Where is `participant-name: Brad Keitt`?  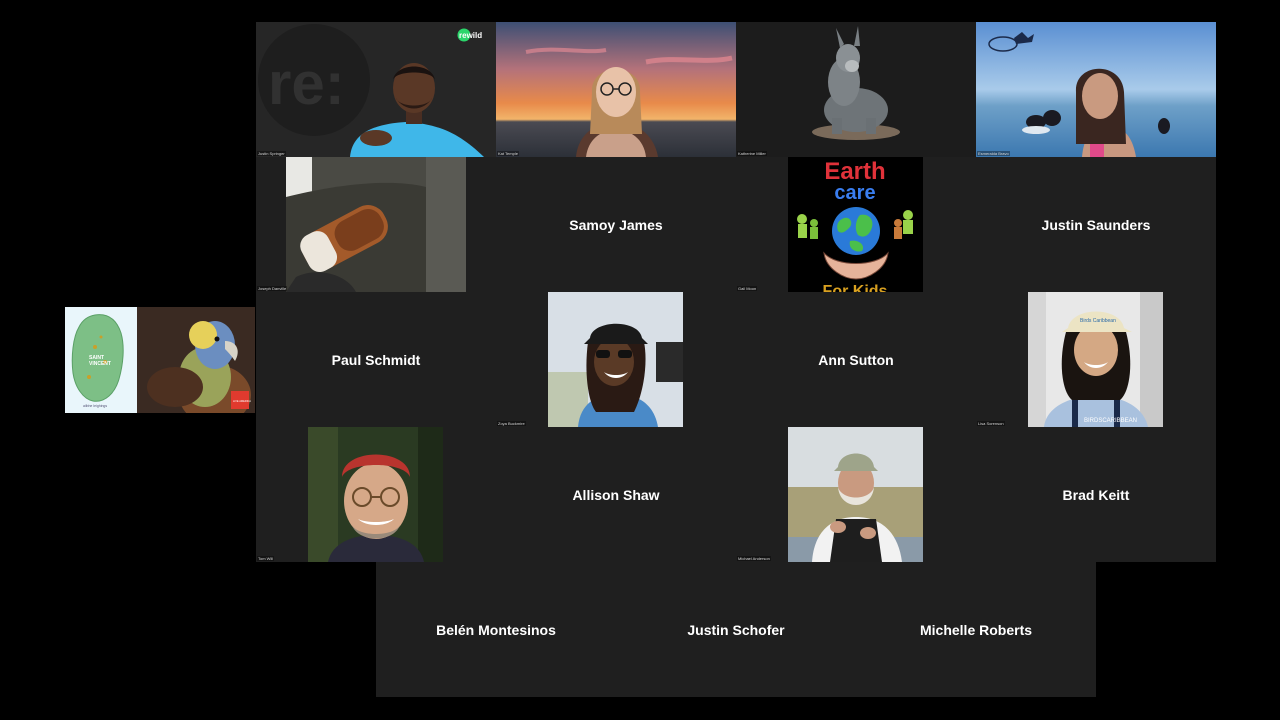 participant-name: Brad Keitt is located at coordinates (1096, 494).